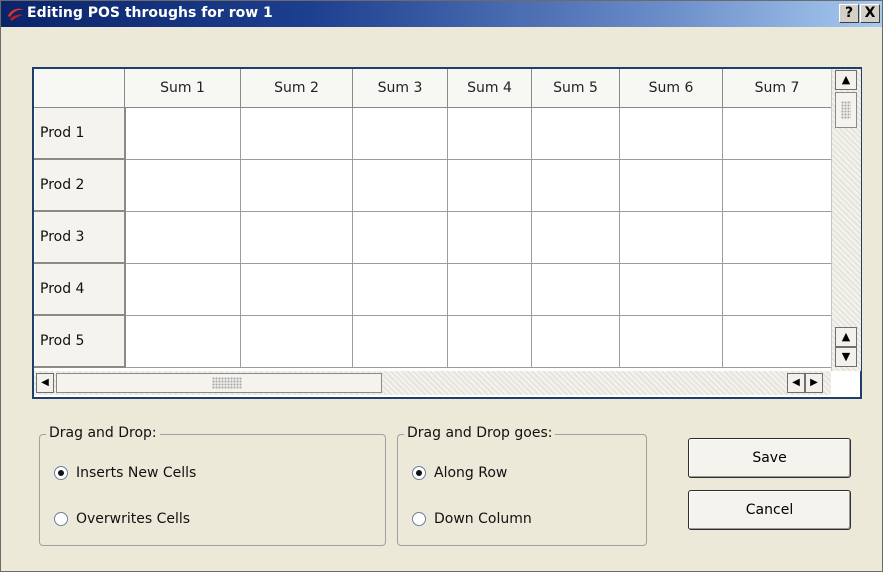 The height and width of the screenshot is (572, 883). I want to click on grid-corner-cell, so click(79, 88).